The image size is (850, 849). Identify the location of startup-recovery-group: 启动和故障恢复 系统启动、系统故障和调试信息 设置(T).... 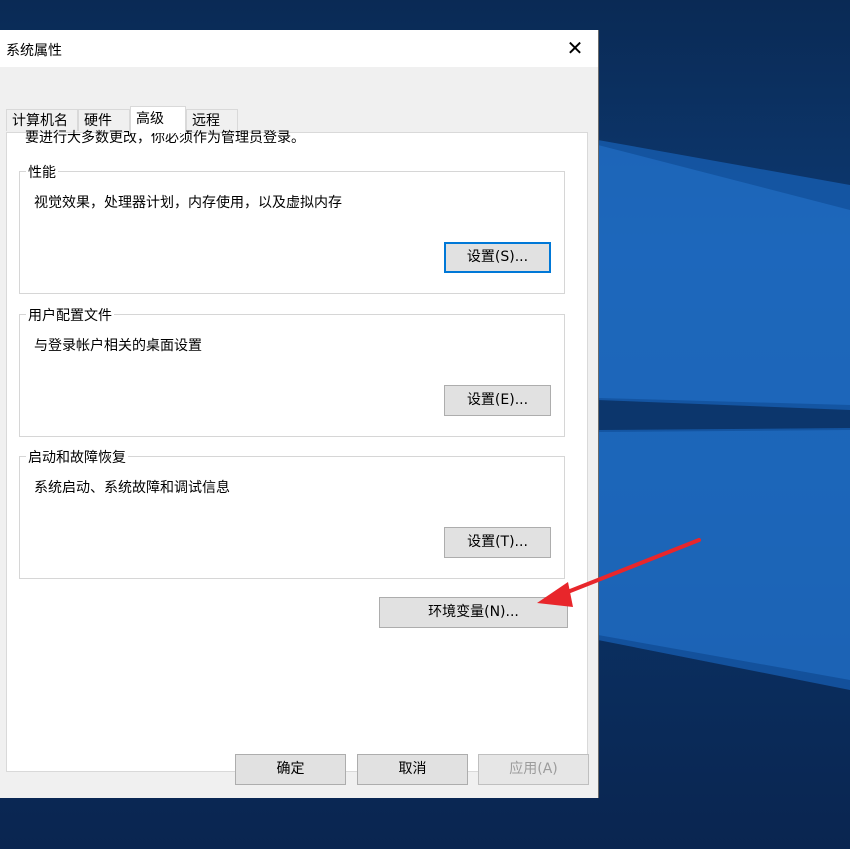
(292, 513).